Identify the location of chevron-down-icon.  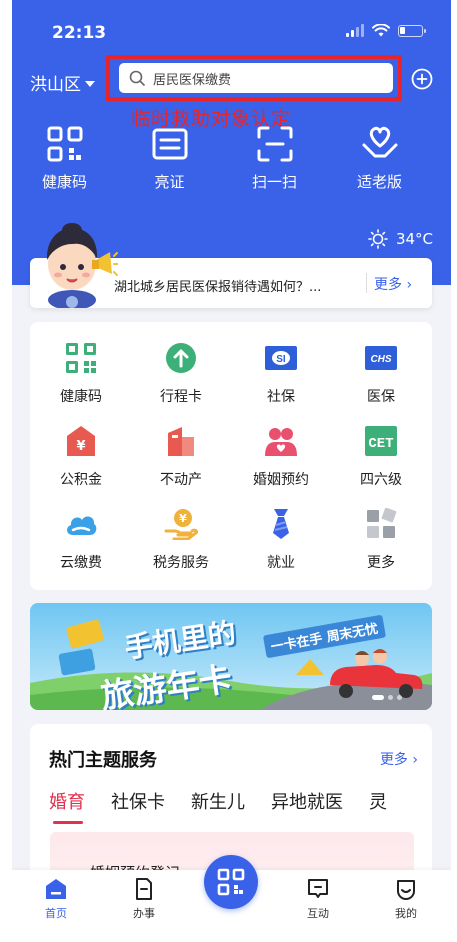
(90, 83).